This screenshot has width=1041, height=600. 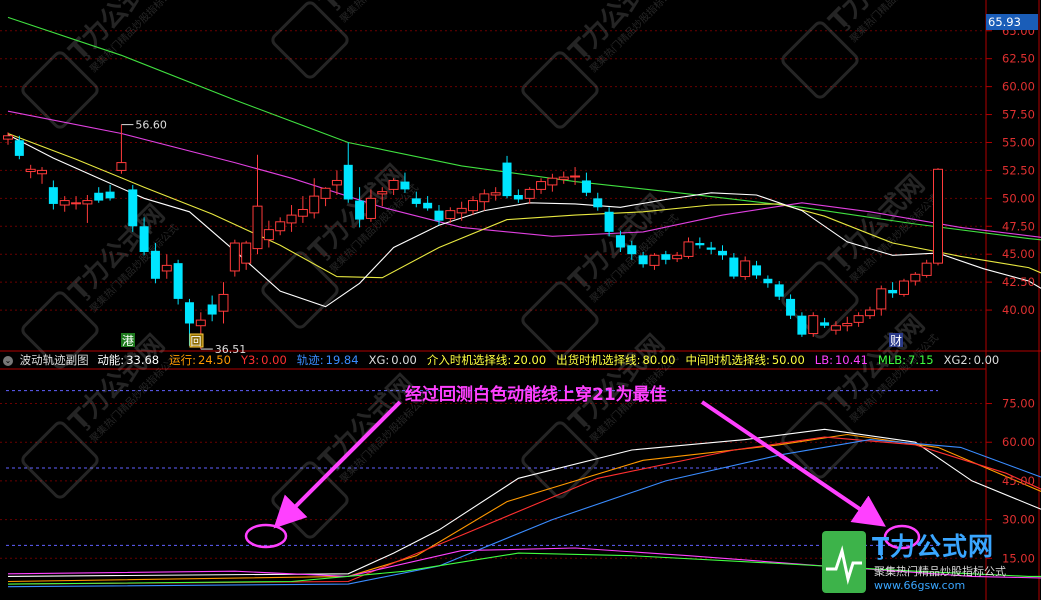 I want to click on high-label: 56.60, so click(x=151, y=125).